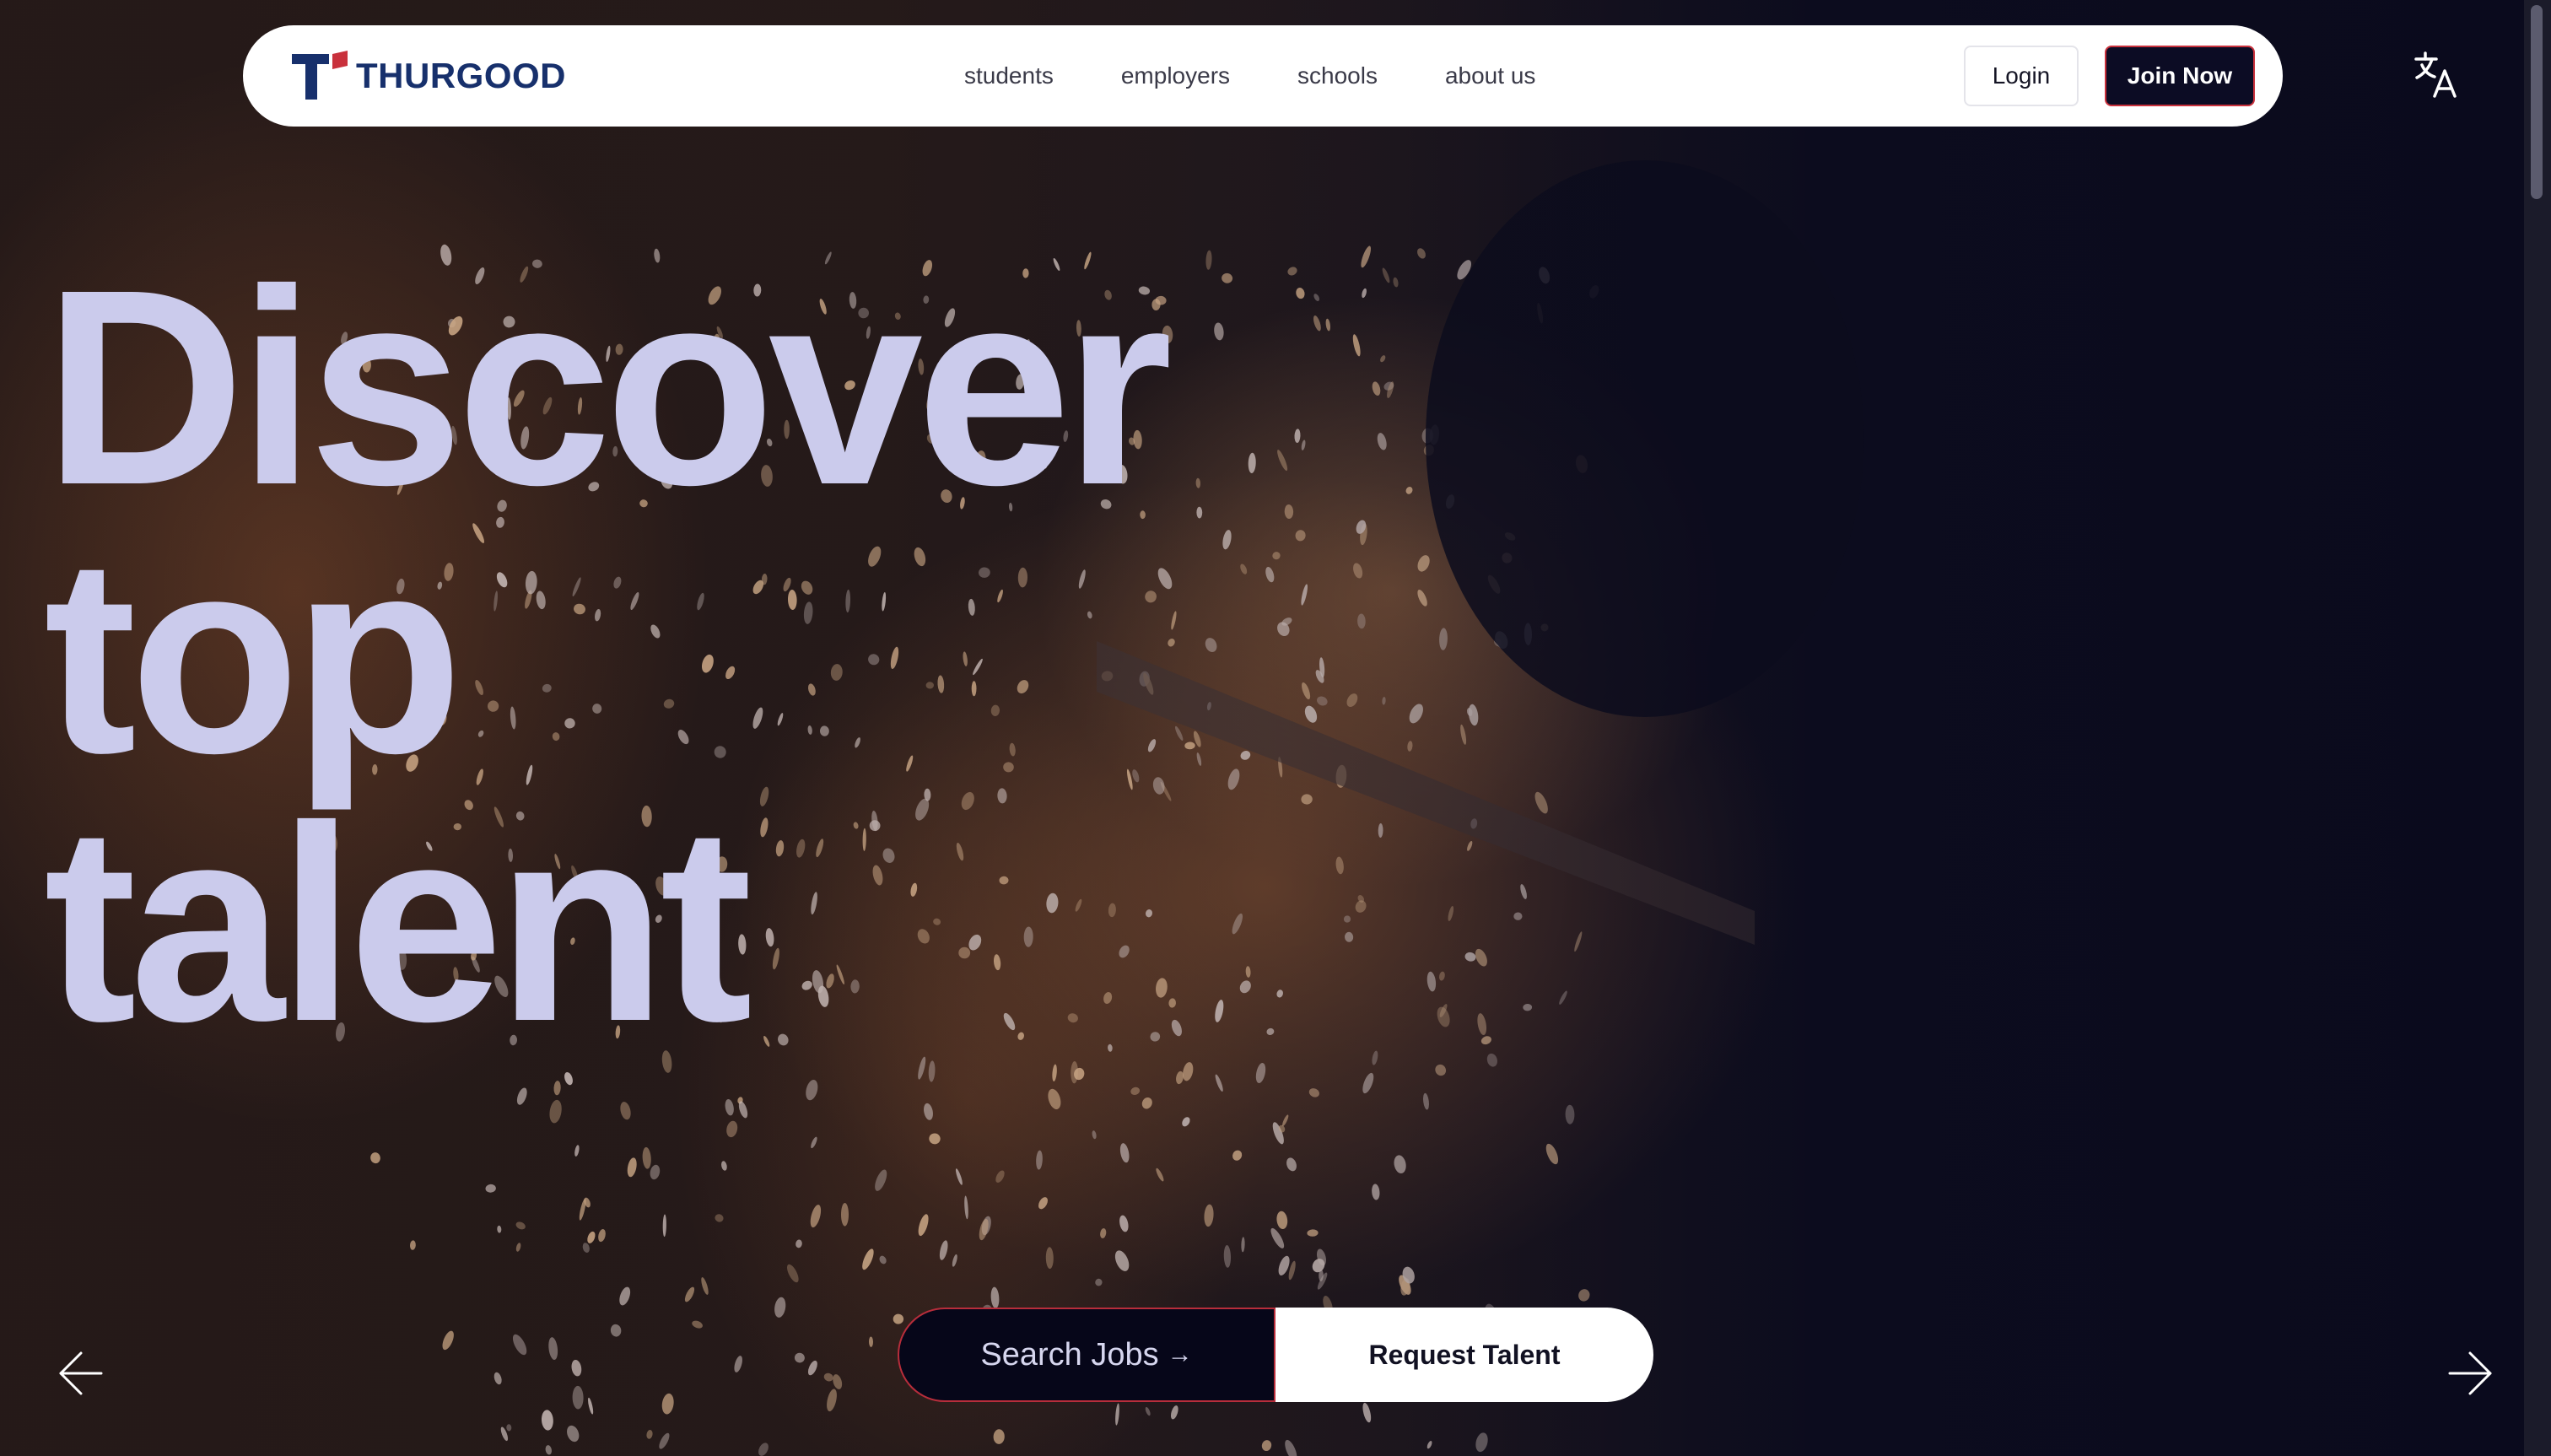  I want to click on logo-text: THURGOOD, so click(461, 75).